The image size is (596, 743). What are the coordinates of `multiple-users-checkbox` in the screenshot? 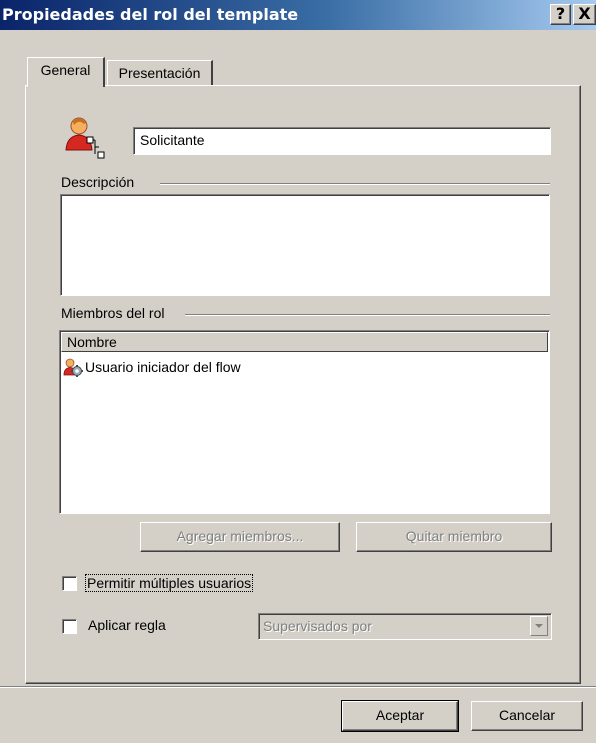 It's located at (69, 583).